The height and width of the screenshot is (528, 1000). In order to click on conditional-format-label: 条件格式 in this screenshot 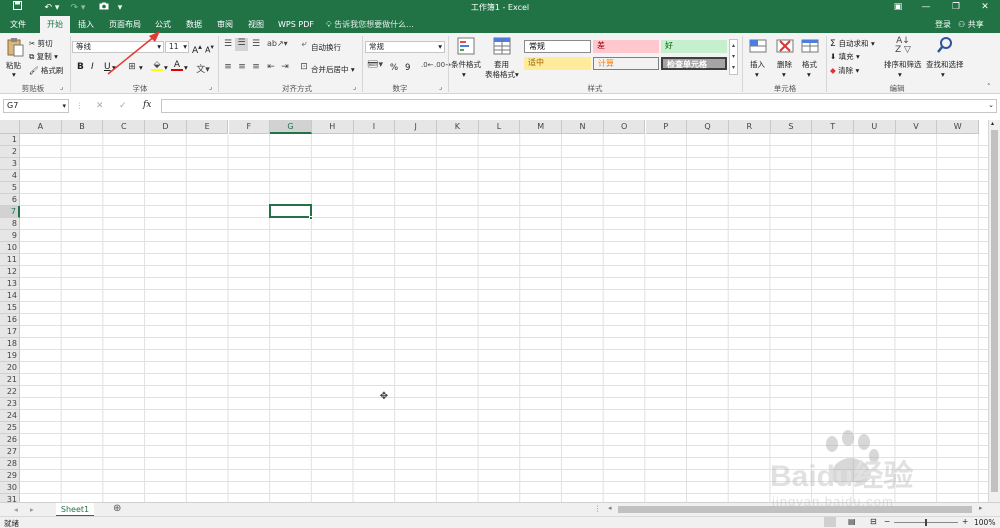, I will do `click(466, 64)`.